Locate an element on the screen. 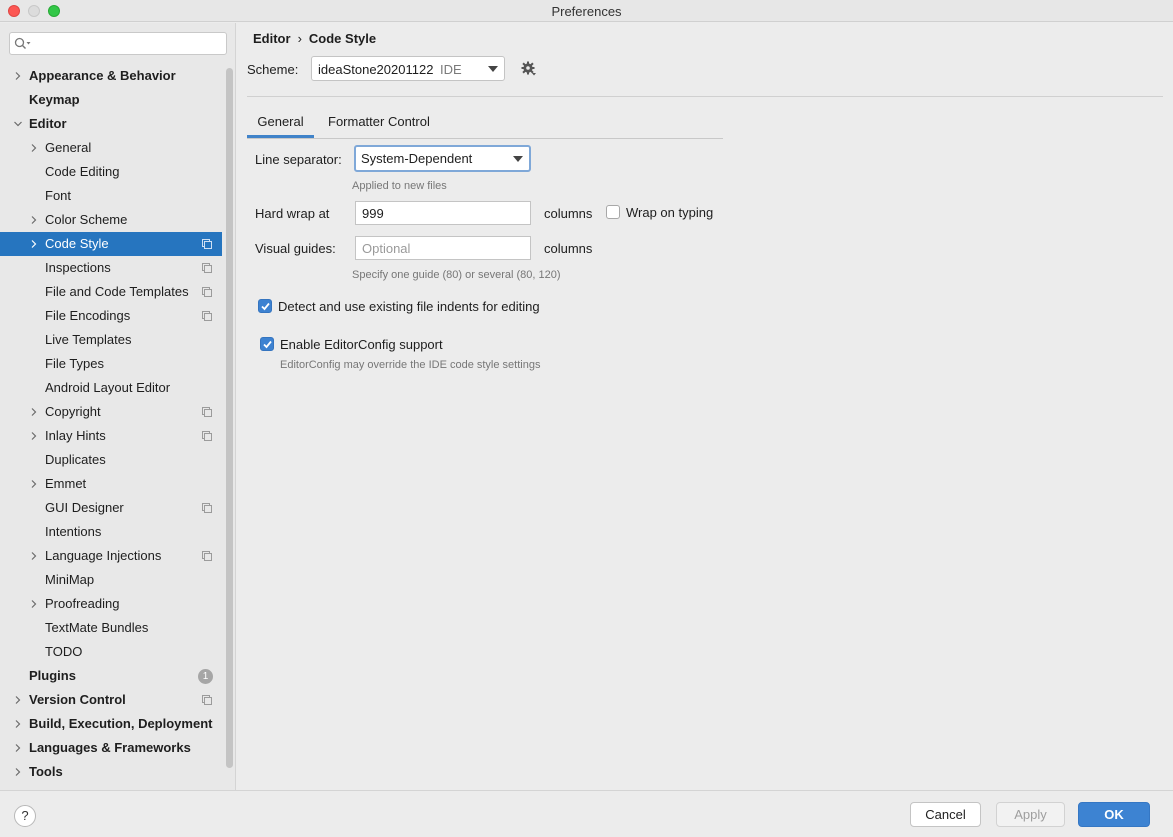 The width and height of the screenshot is (1173, 837). sidebar-item-label: MiniMap is located at coordinates (70, 579).